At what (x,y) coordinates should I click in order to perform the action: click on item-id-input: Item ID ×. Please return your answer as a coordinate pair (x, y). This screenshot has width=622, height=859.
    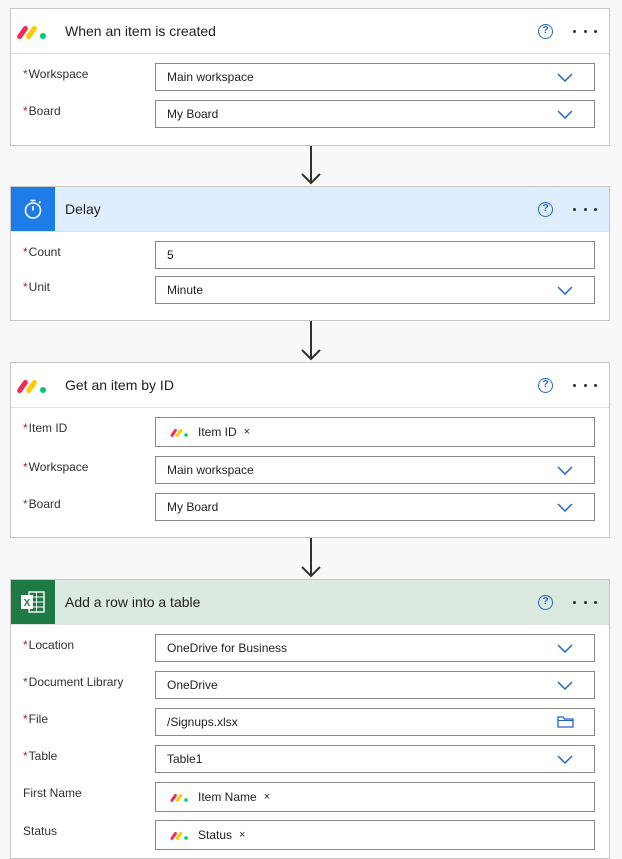
    Looking at the image, I should click on (375, 432).